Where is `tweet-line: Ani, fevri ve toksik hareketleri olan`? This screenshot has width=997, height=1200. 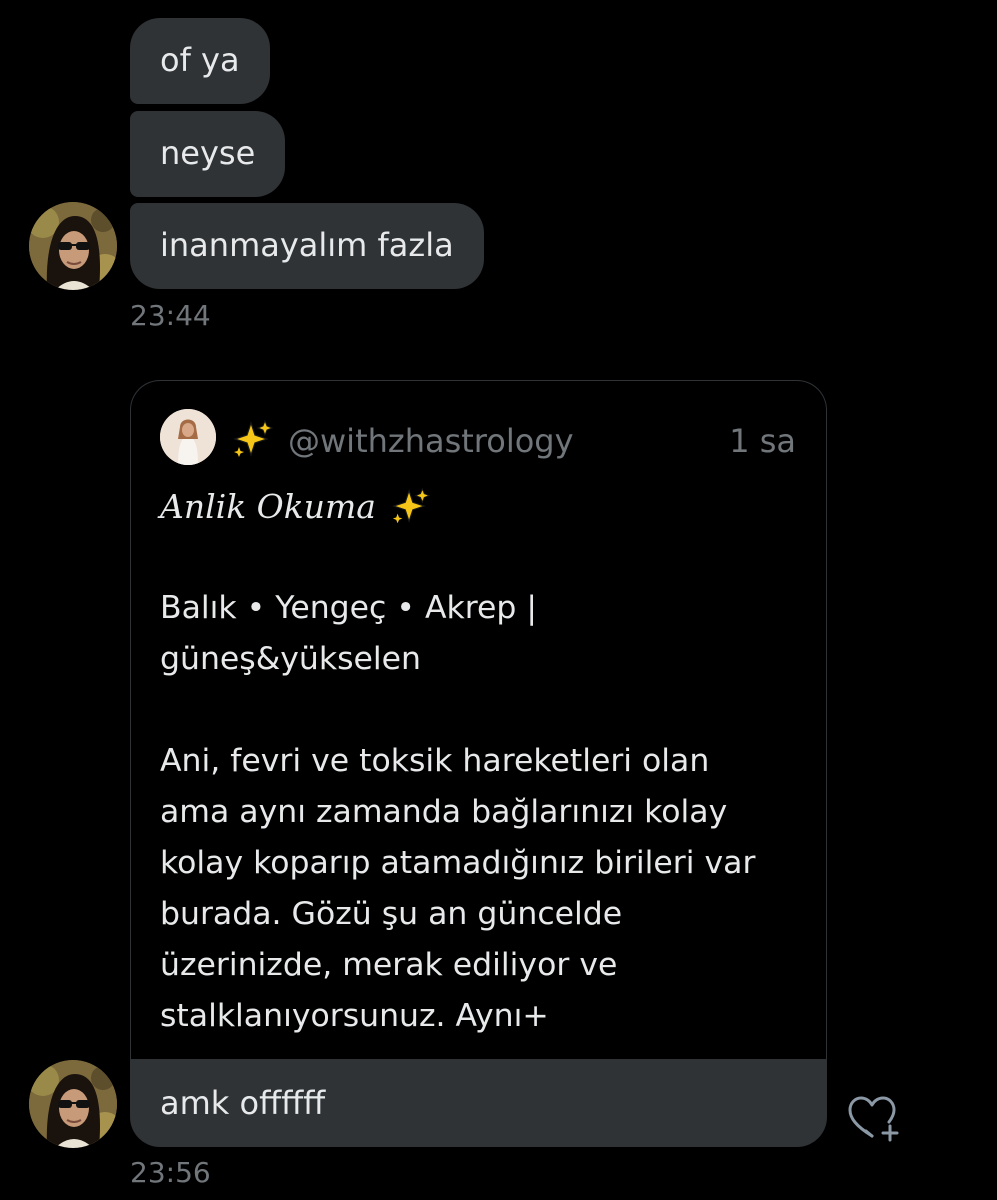
tweet-line: Ani, fevri ve toksik hareketleri olan is located at coordinates (435, 761).